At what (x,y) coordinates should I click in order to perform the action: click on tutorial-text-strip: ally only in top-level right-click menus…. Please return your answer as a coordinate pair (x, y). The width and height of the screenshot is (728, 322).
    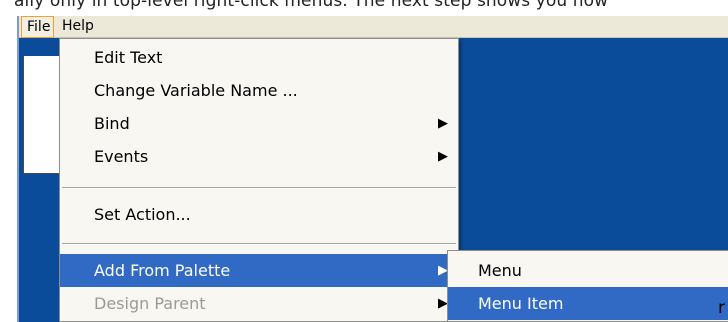
    Looking at the image, I should click on (364, 8).